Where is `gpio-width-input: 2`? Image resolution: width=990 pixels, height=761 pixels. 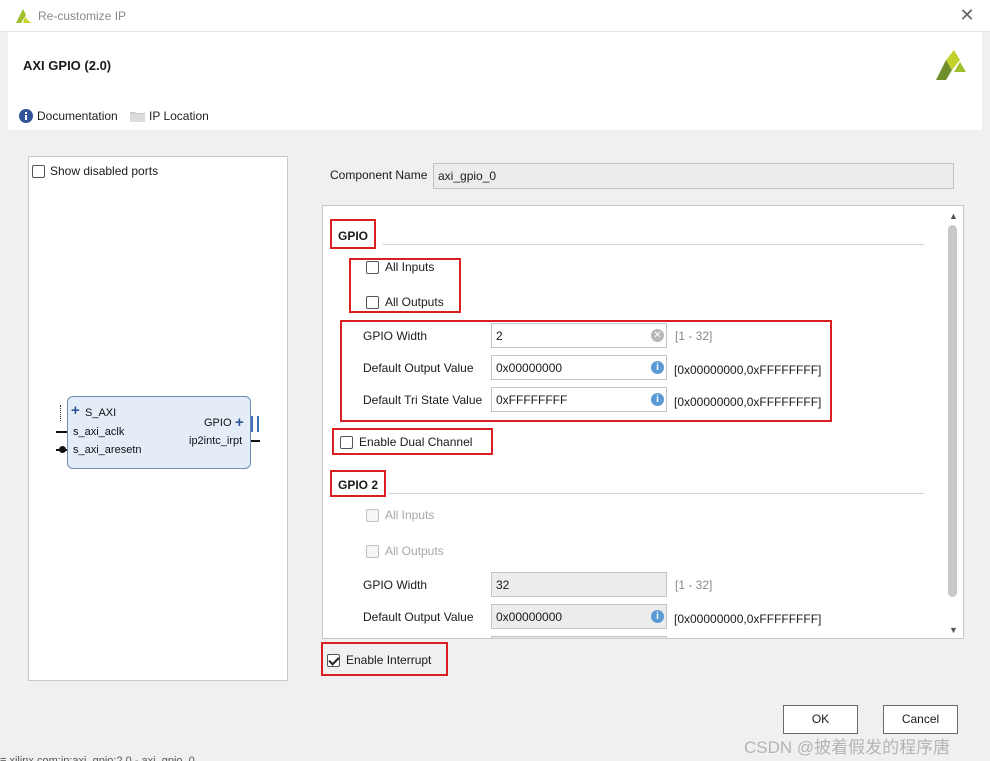
gpio-width-input: 2 is located at coordinates (579, 335).